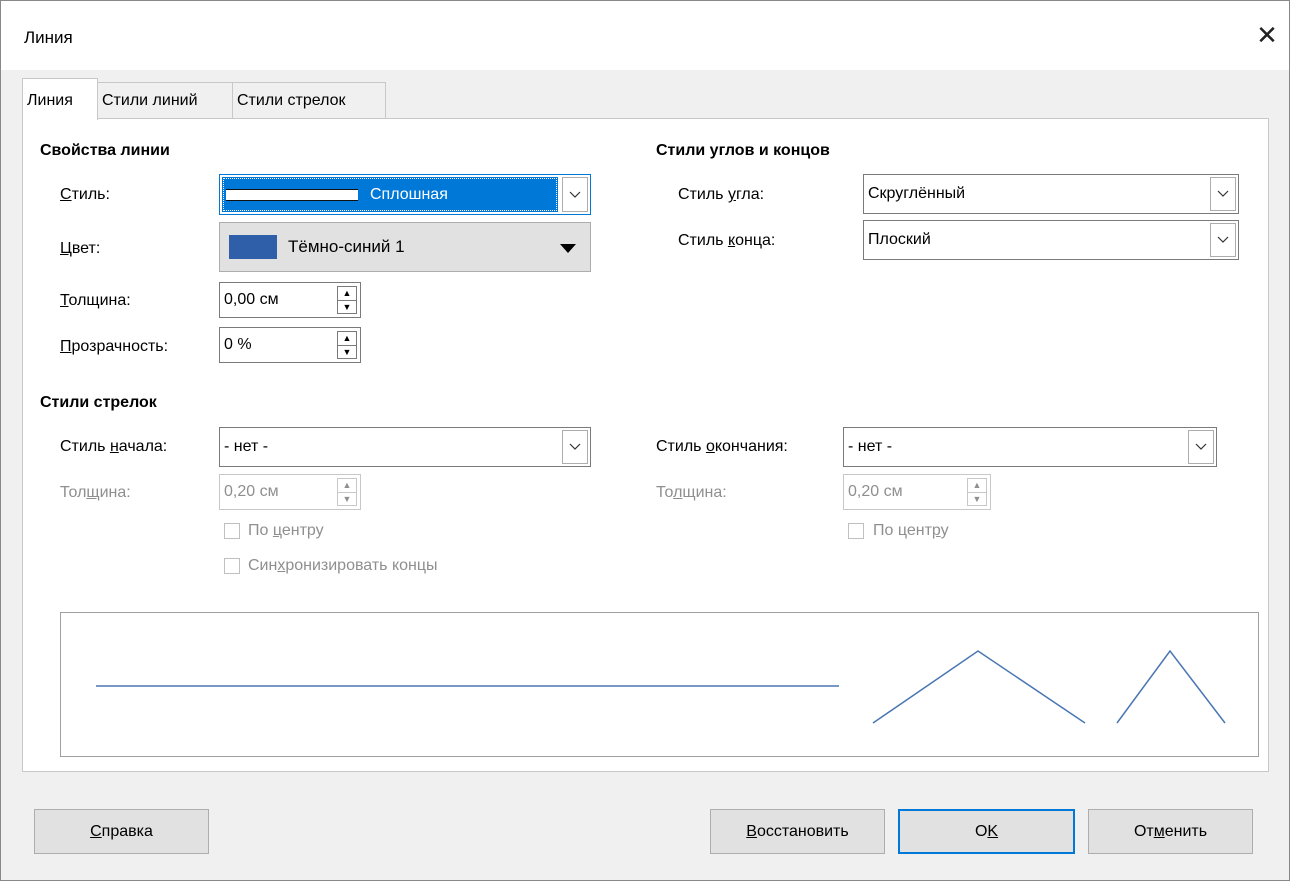 Image resolution: width=1290 pixels, height=881 pixels. Describe the element at coordinates (292, 195) in the screenshot. I see `line-style-preview` at that location.